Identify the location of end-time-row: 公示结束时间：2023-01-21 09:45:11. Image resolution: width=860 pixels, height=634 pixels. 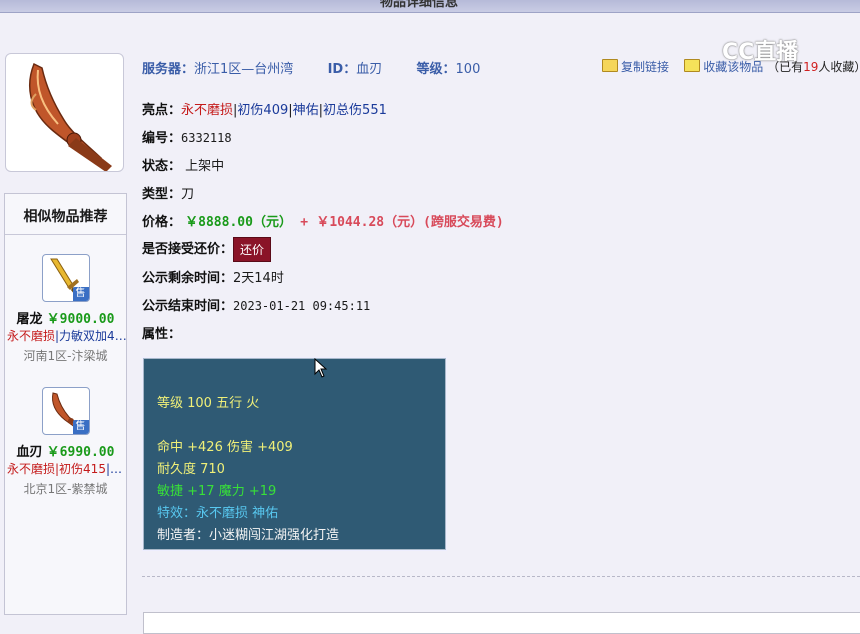
(256, 304).